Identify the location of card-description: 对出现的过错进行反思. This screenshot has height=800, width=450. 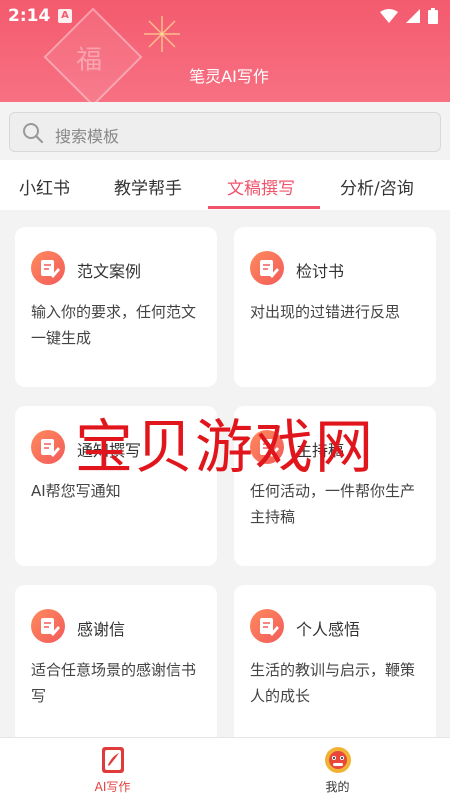
(325, 312).